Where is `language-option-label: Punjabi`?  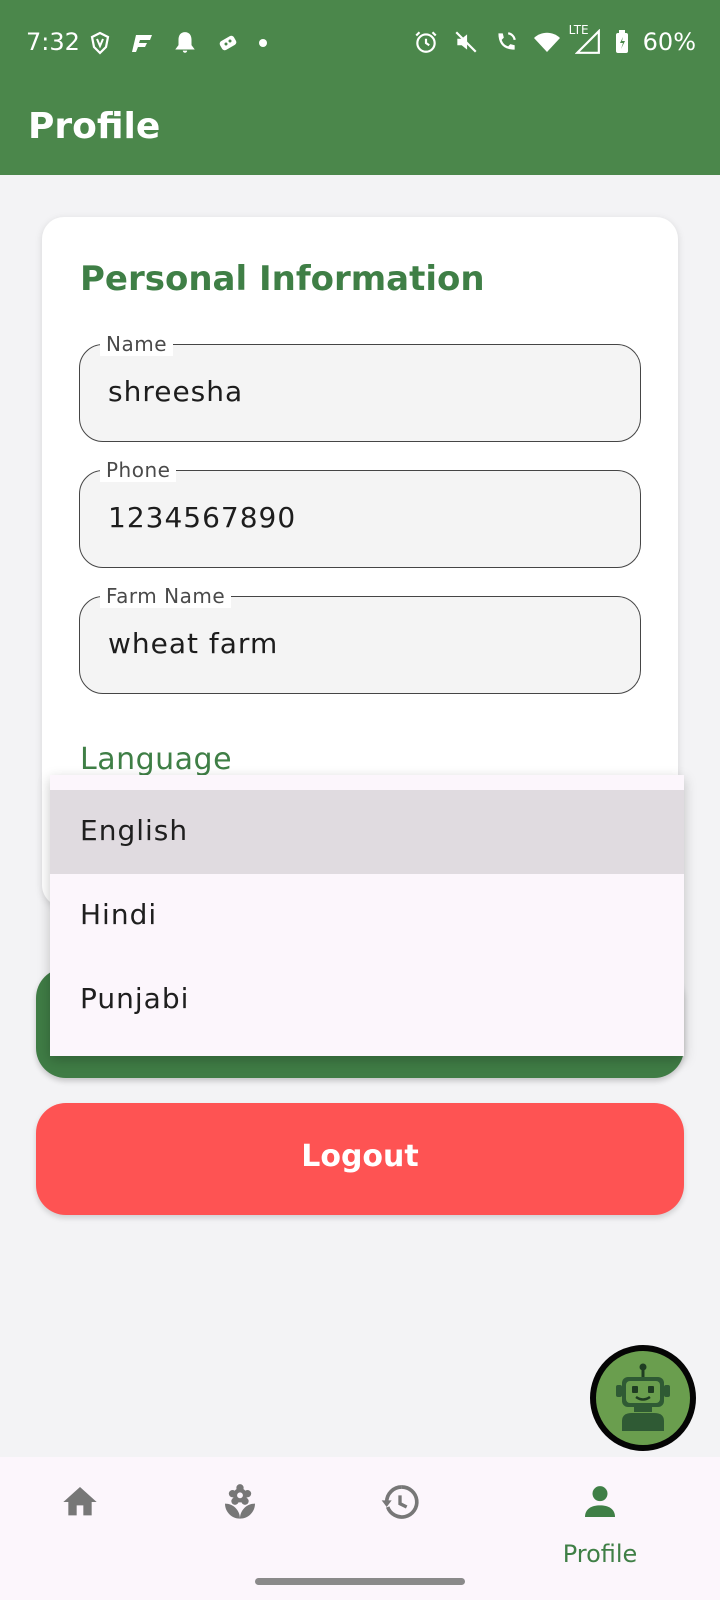
language-option-label: Punjabi is located at coordinates (135, 998).